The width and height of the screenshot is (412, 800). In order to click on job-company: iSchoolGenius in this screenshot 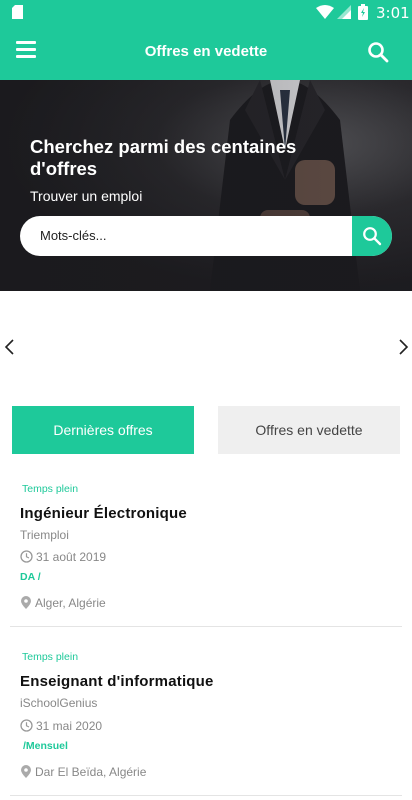, I will do `click(59, 703)`.